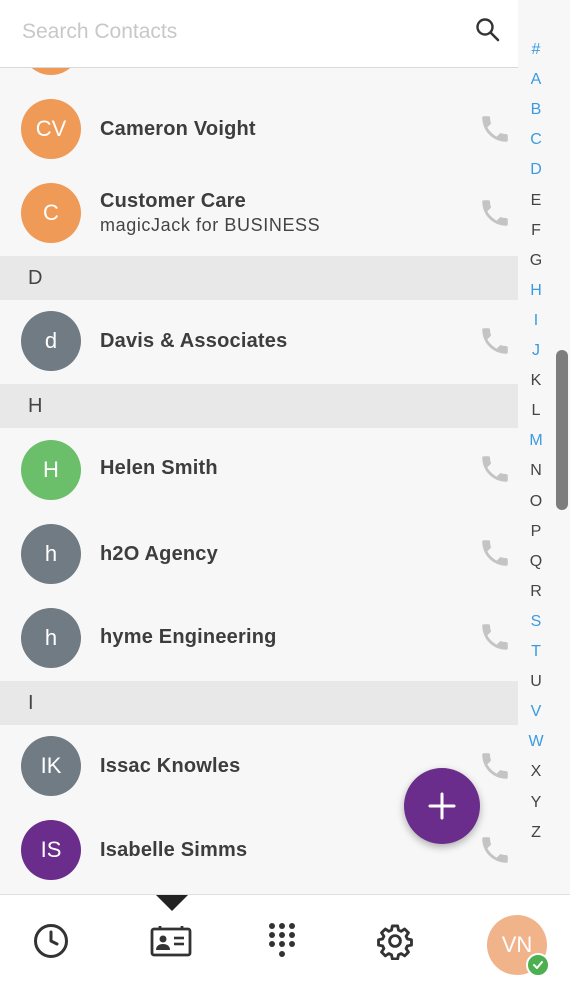 This screenshot has width=570, height=988. I want to click on alphabet-letter: Y, so click(536, 803).